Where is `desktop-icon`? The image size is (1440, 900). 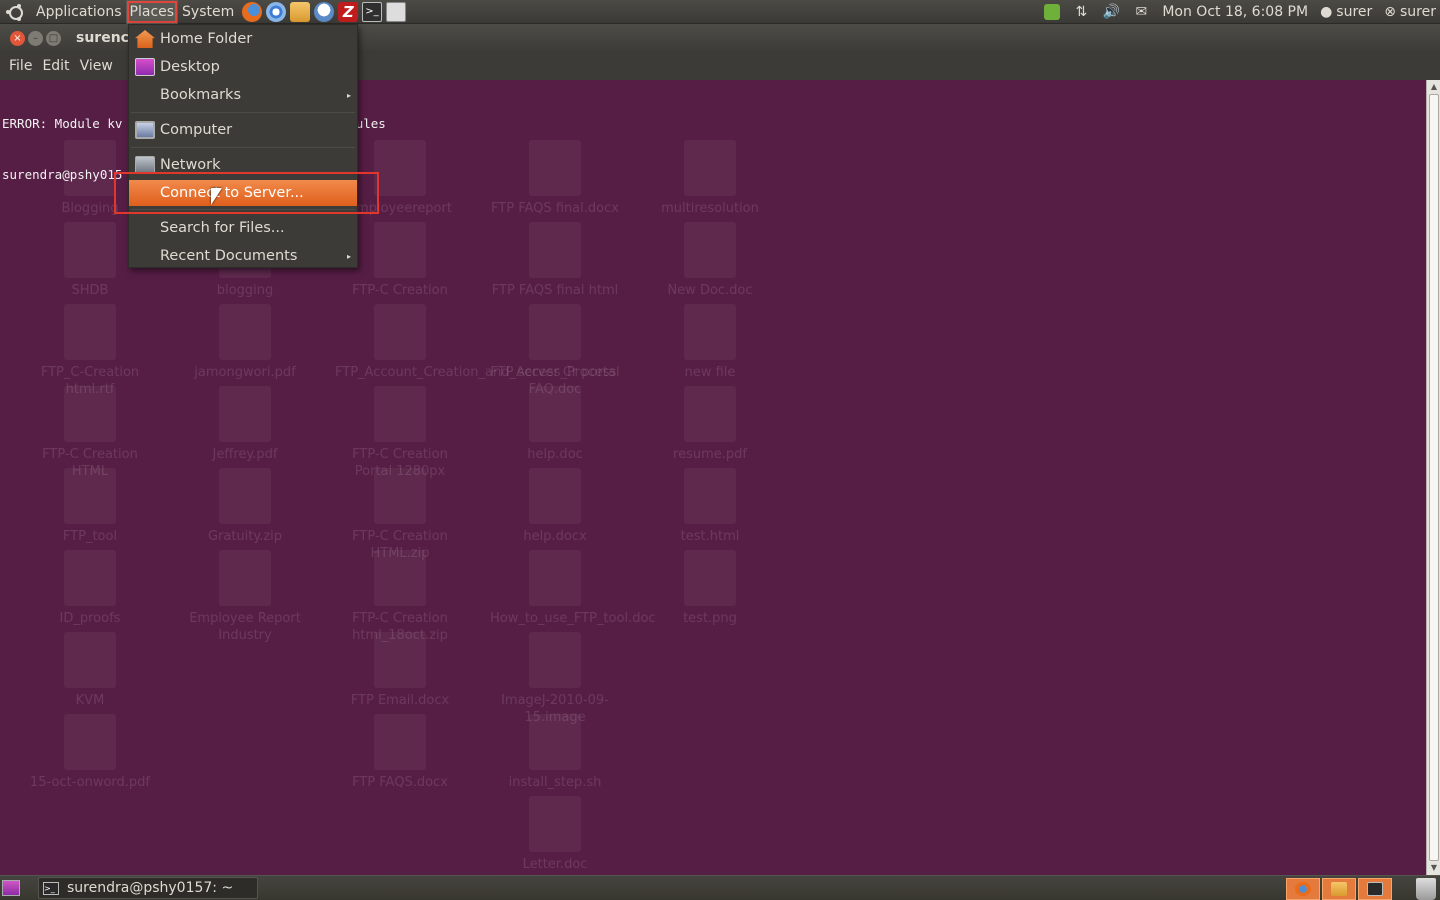 desktop-icon is located at coordinates (145, 67).